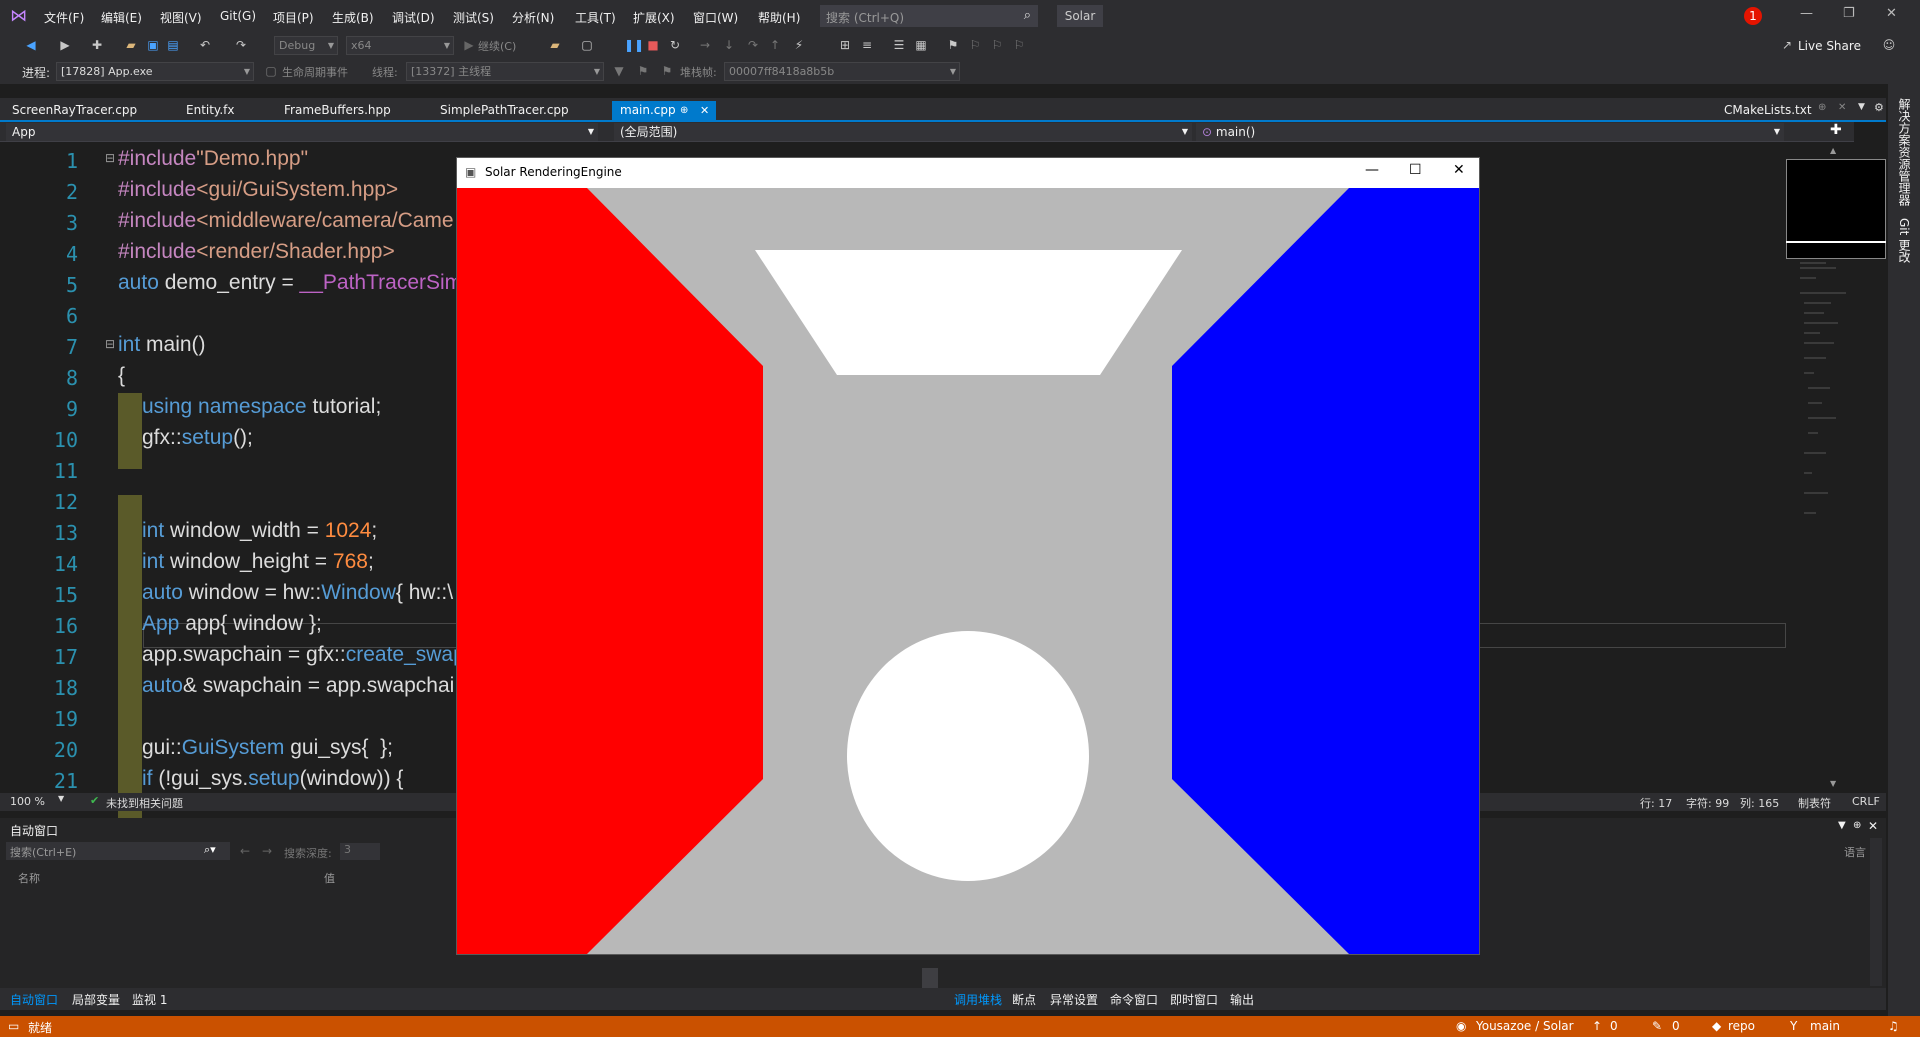 The height and width of the screenshot is (1037, 1920). What do you see at coordinates (634, 45) in the screenshot?
I see `pause-icon: ❚❚` at bounding box center [634, 45].